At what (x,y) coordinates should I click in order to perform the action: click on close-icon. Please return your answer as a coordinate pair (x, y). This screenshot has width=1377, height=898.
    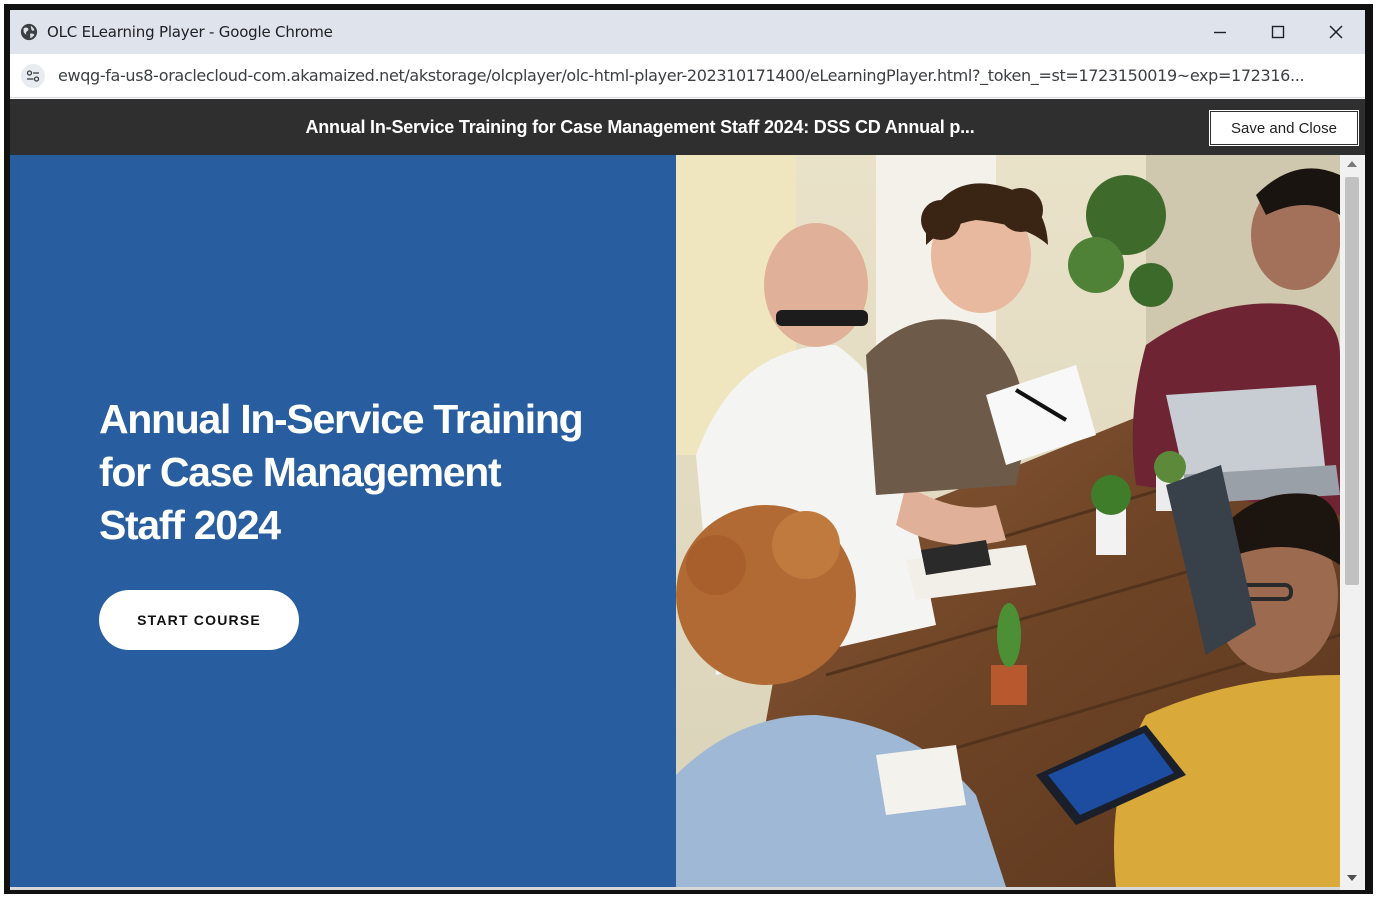
    Looking at the image, I should click on (1336, 32).